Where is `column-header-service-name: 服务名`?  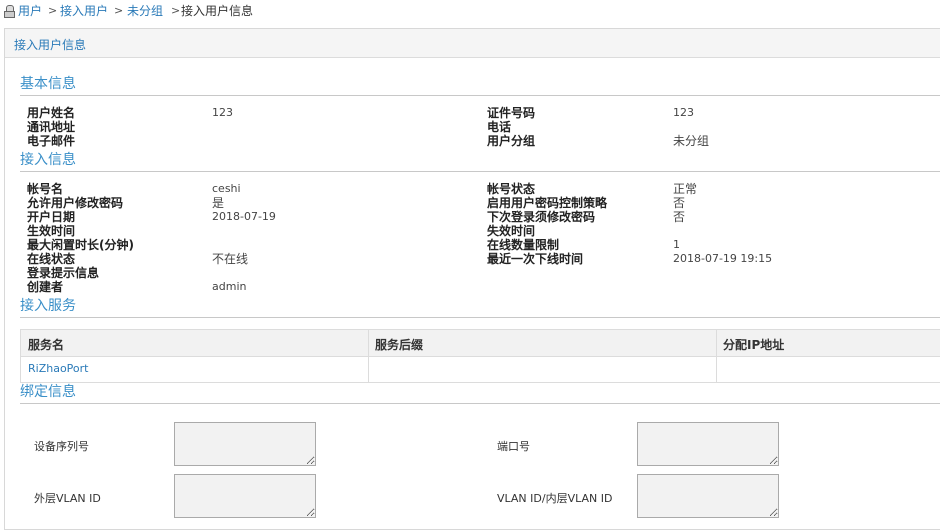
column-header-service-name: 服务名 is located at coordinates (46, 344).